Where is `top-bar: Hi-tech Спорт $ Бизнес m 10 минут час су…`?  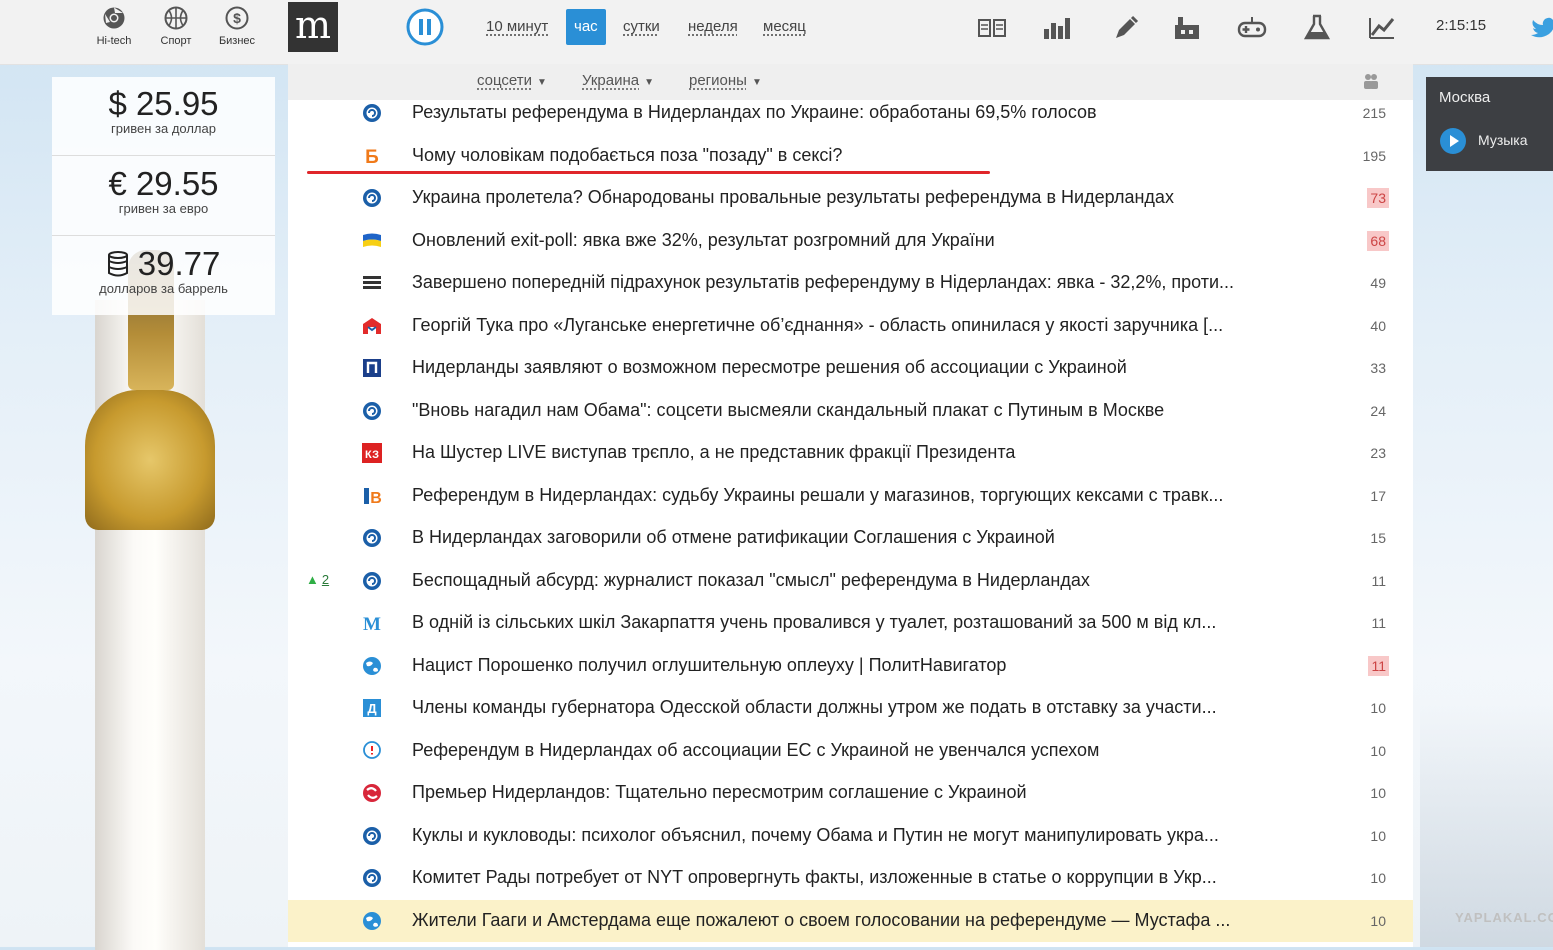 top-bar: Hi-tech Спорт $ Бизнес m 10 минут час су… is located at coordinates (776, 32).